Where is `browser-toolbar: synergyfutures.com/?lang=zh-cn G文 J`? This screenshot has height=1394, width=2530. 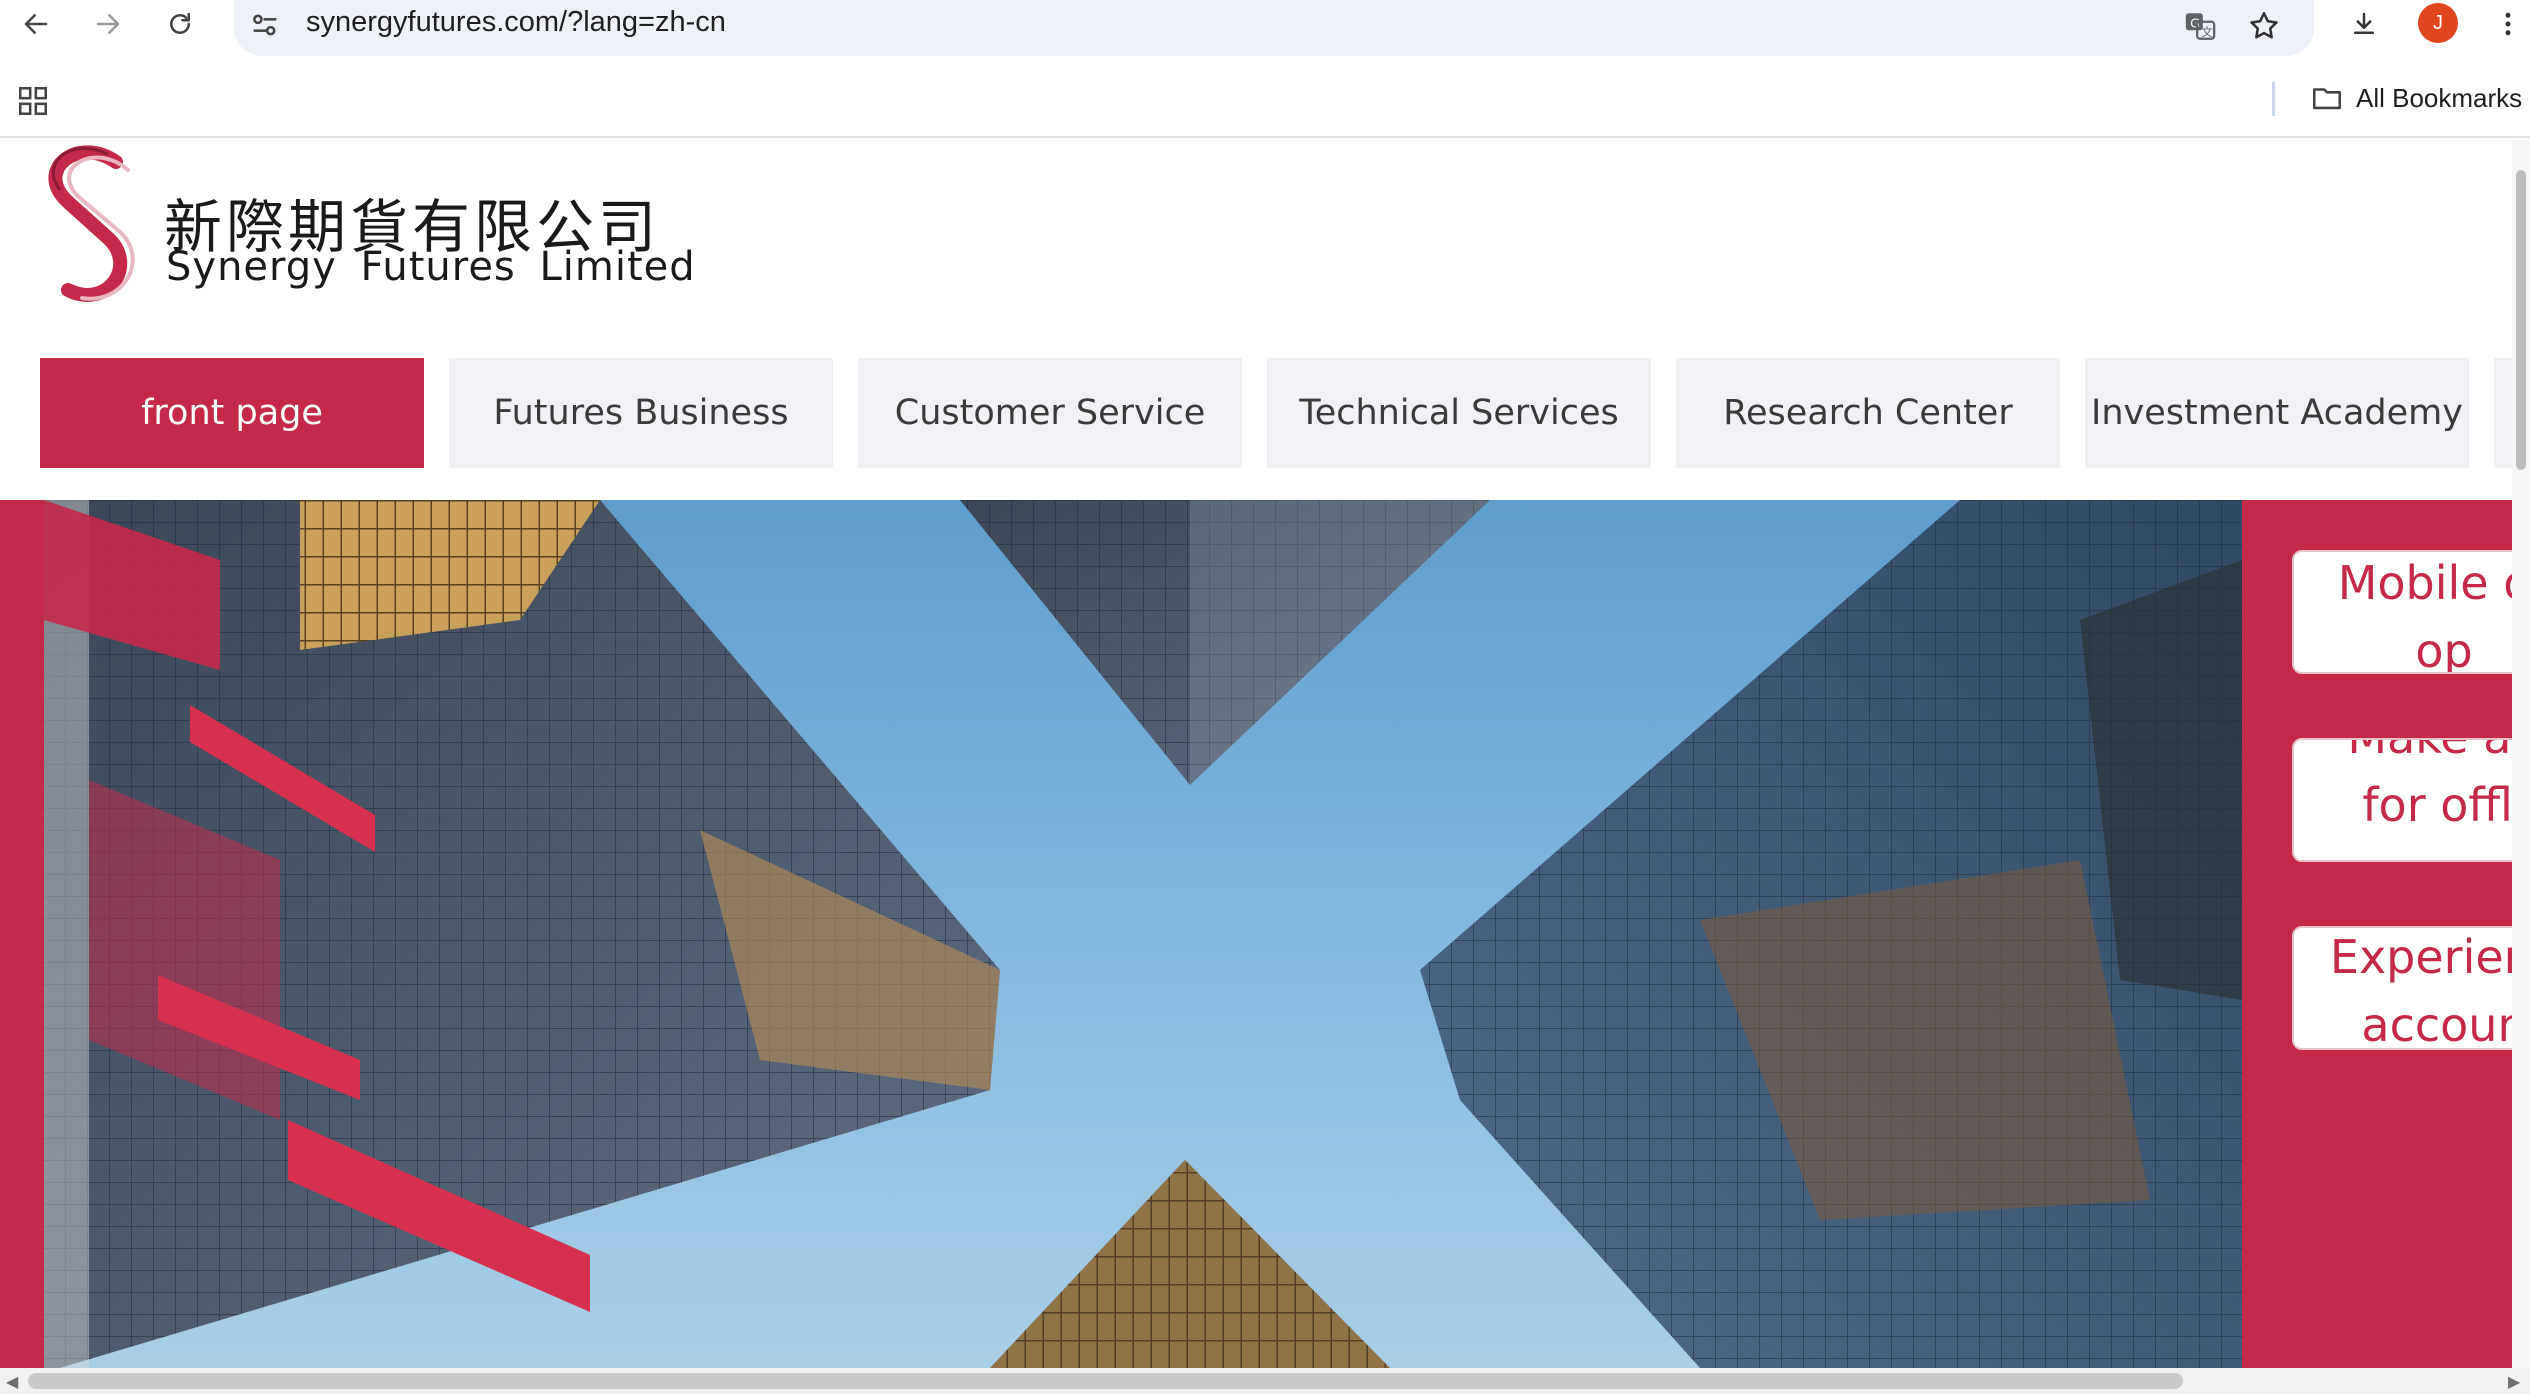 browser-toolbar: synergyfutures.com/?lang=zh-cn G文 J is located at coordinates (1265, 28).